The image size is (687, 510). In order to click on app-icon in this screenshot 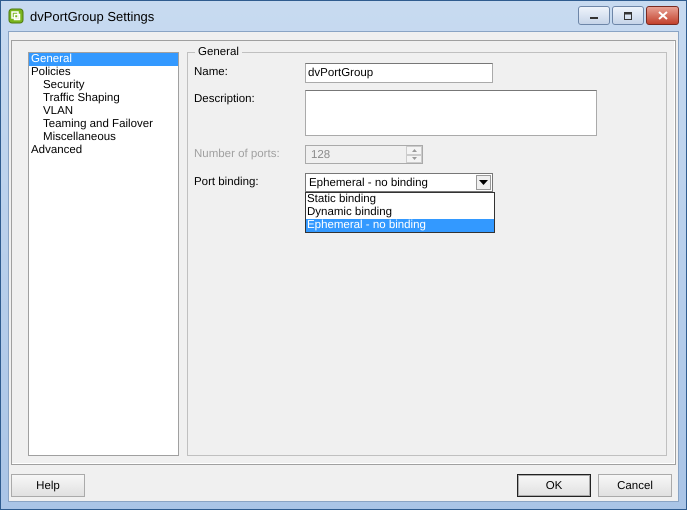, I will do `click(16, 16)`.